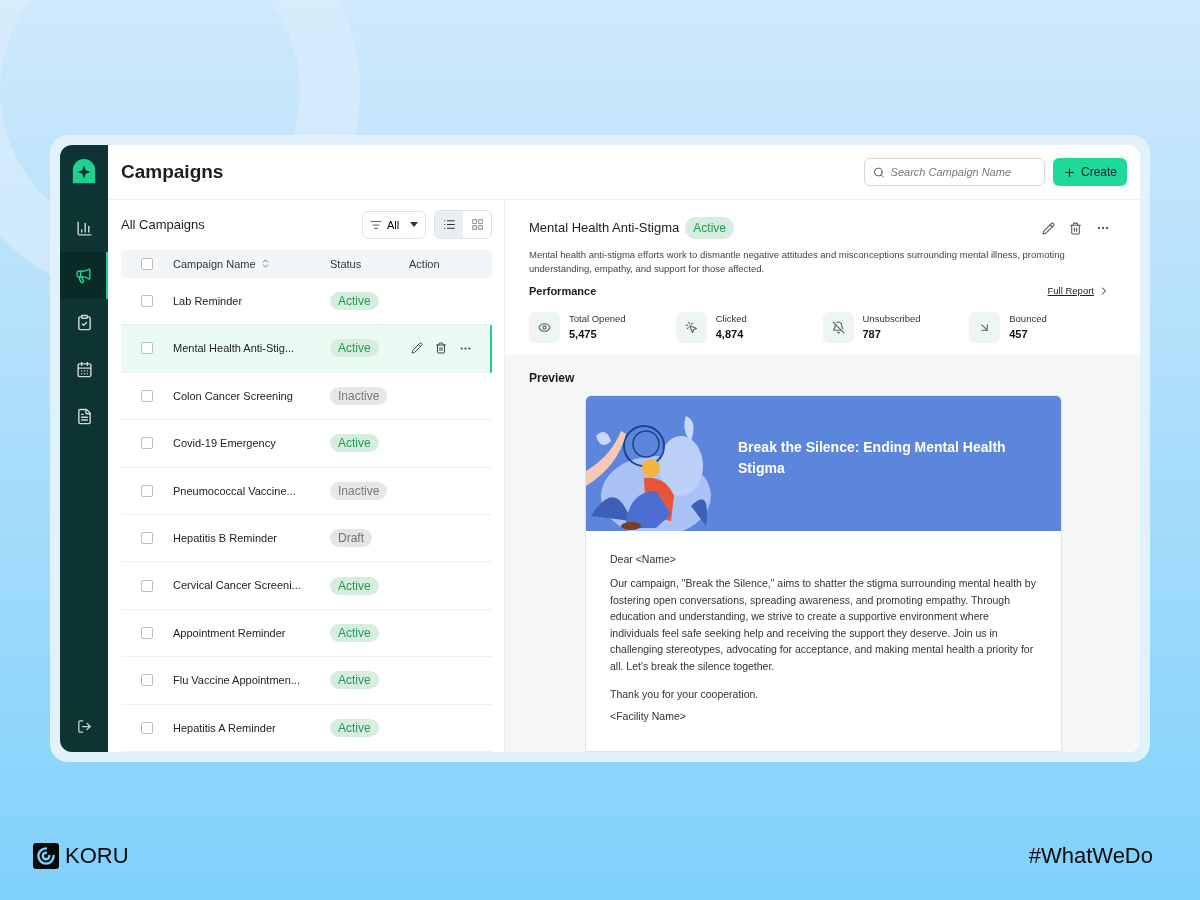 The image size is (1200, 900). What do you see at coordinates (891, 318) in the screenshot?
I see `metric-label: Unsubscribed` at bounding box center [891, 318].